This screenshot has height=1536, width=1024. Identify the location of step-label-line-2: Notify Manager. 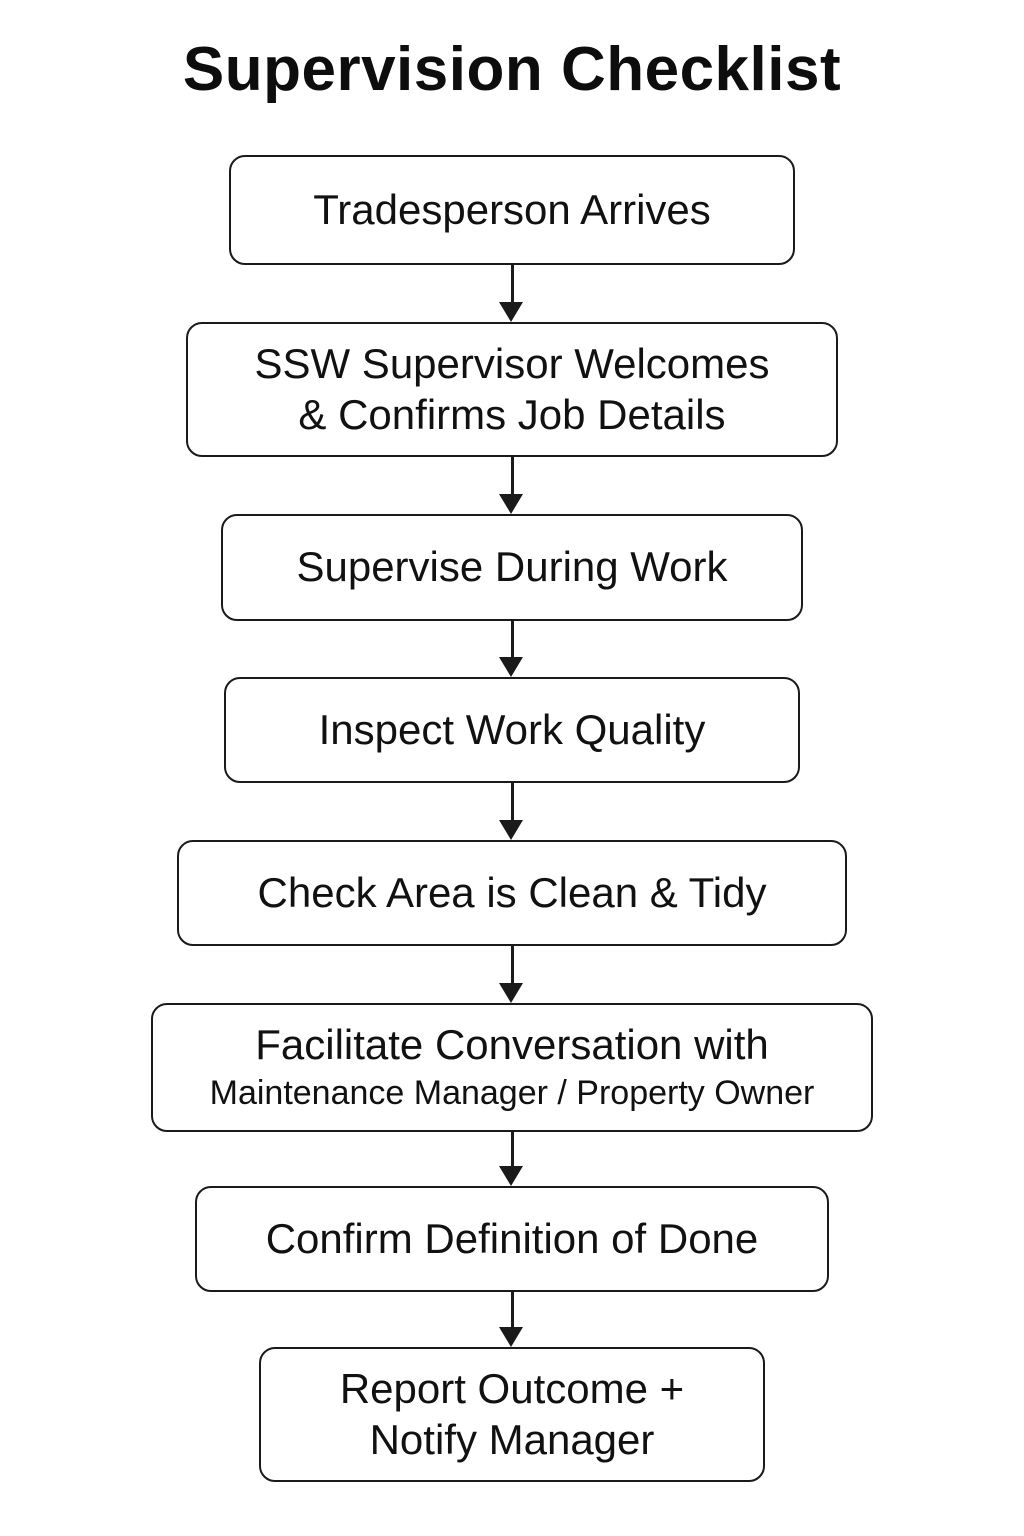
(512, 1439).